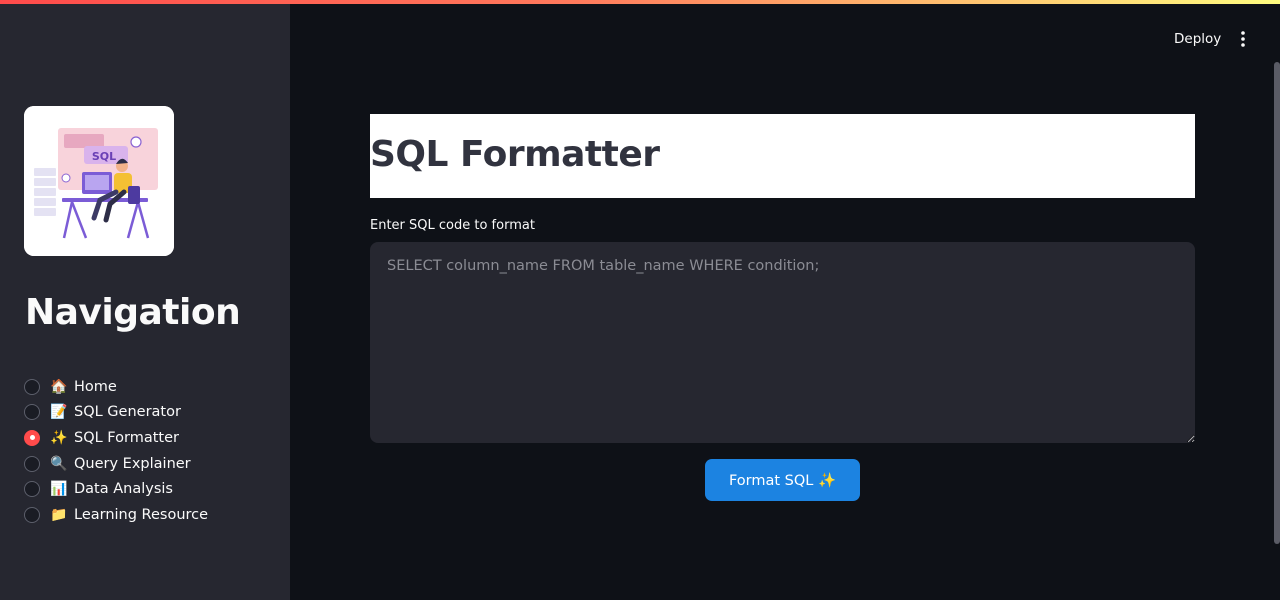 Image resolution: width=1280 pixels, height=600 pixels. I want to click on sidebar-item-label: SQL Formatter, so click(126, 437).